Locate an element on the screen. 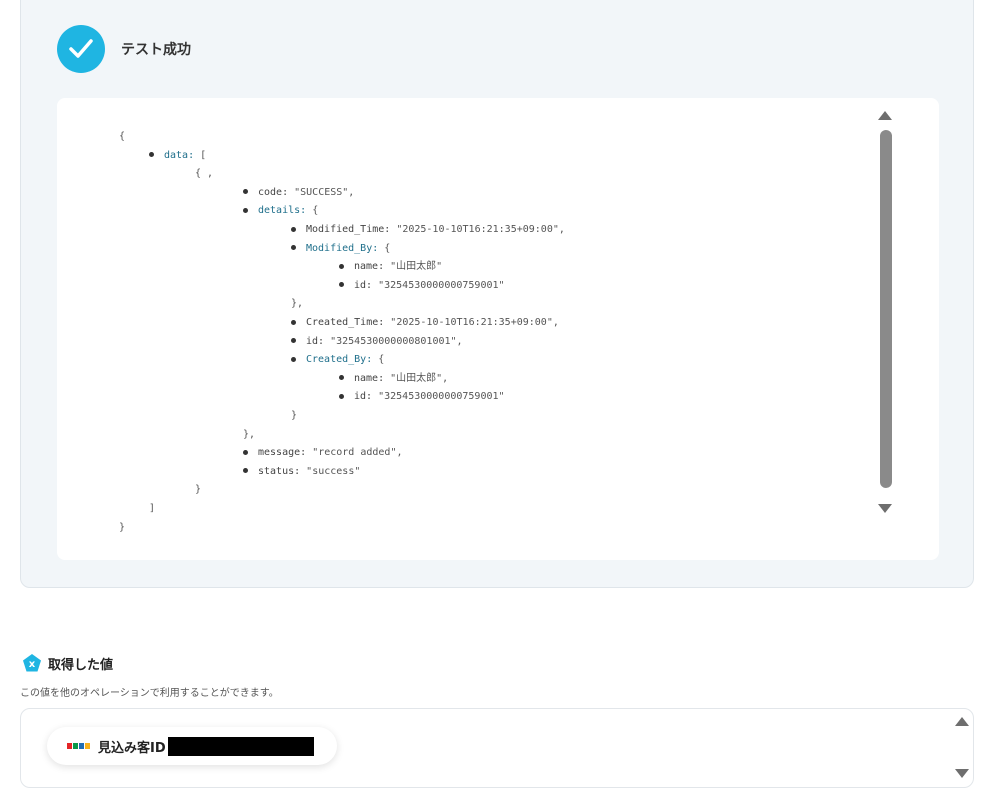 The image size is (983, 788). json-line: name: "山田太郎", is located at coordinates (393, 379).